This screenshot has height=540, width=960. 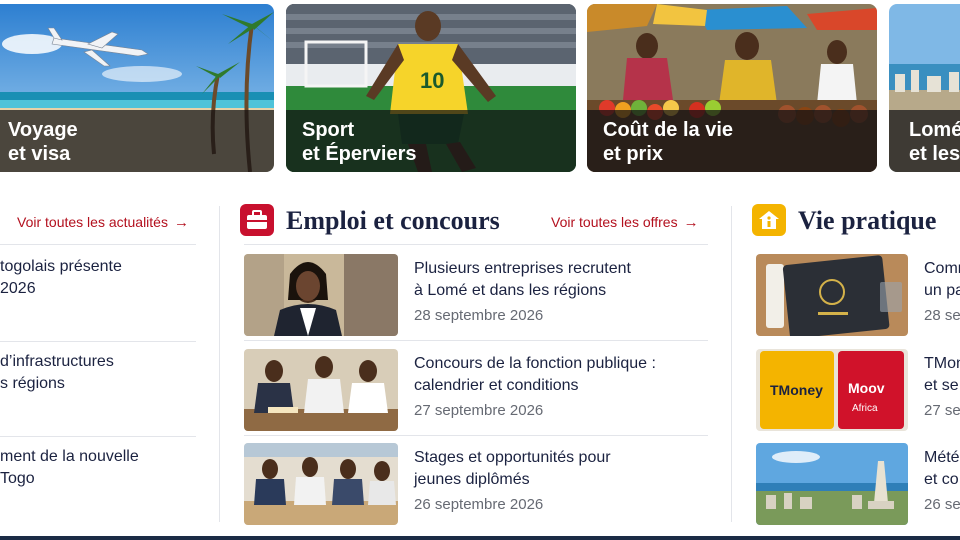 What do you see at coordinates (98, 468) in the screenshot?
I see `news-item: ment de la nouvelle Togo` at bounding box center [98, 468].